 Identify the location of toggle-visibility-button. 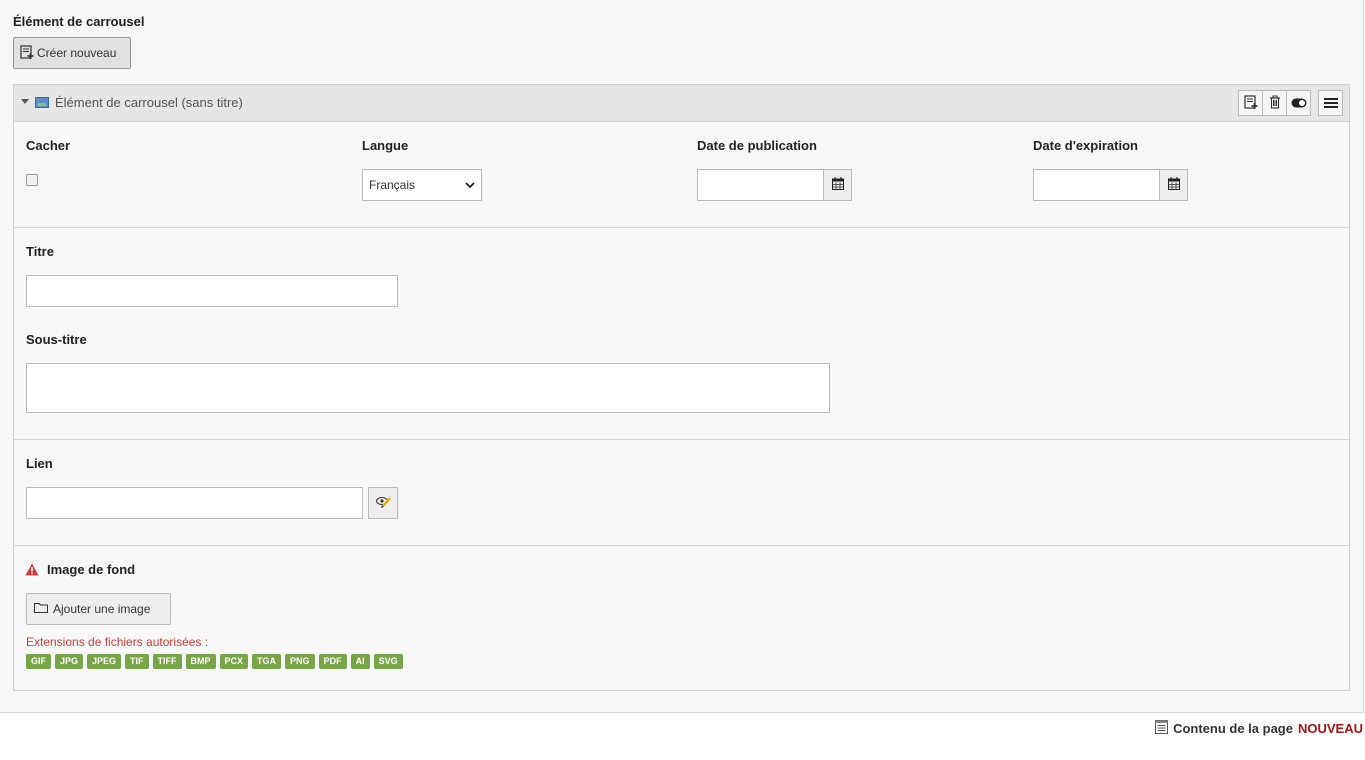
(1298, 103).